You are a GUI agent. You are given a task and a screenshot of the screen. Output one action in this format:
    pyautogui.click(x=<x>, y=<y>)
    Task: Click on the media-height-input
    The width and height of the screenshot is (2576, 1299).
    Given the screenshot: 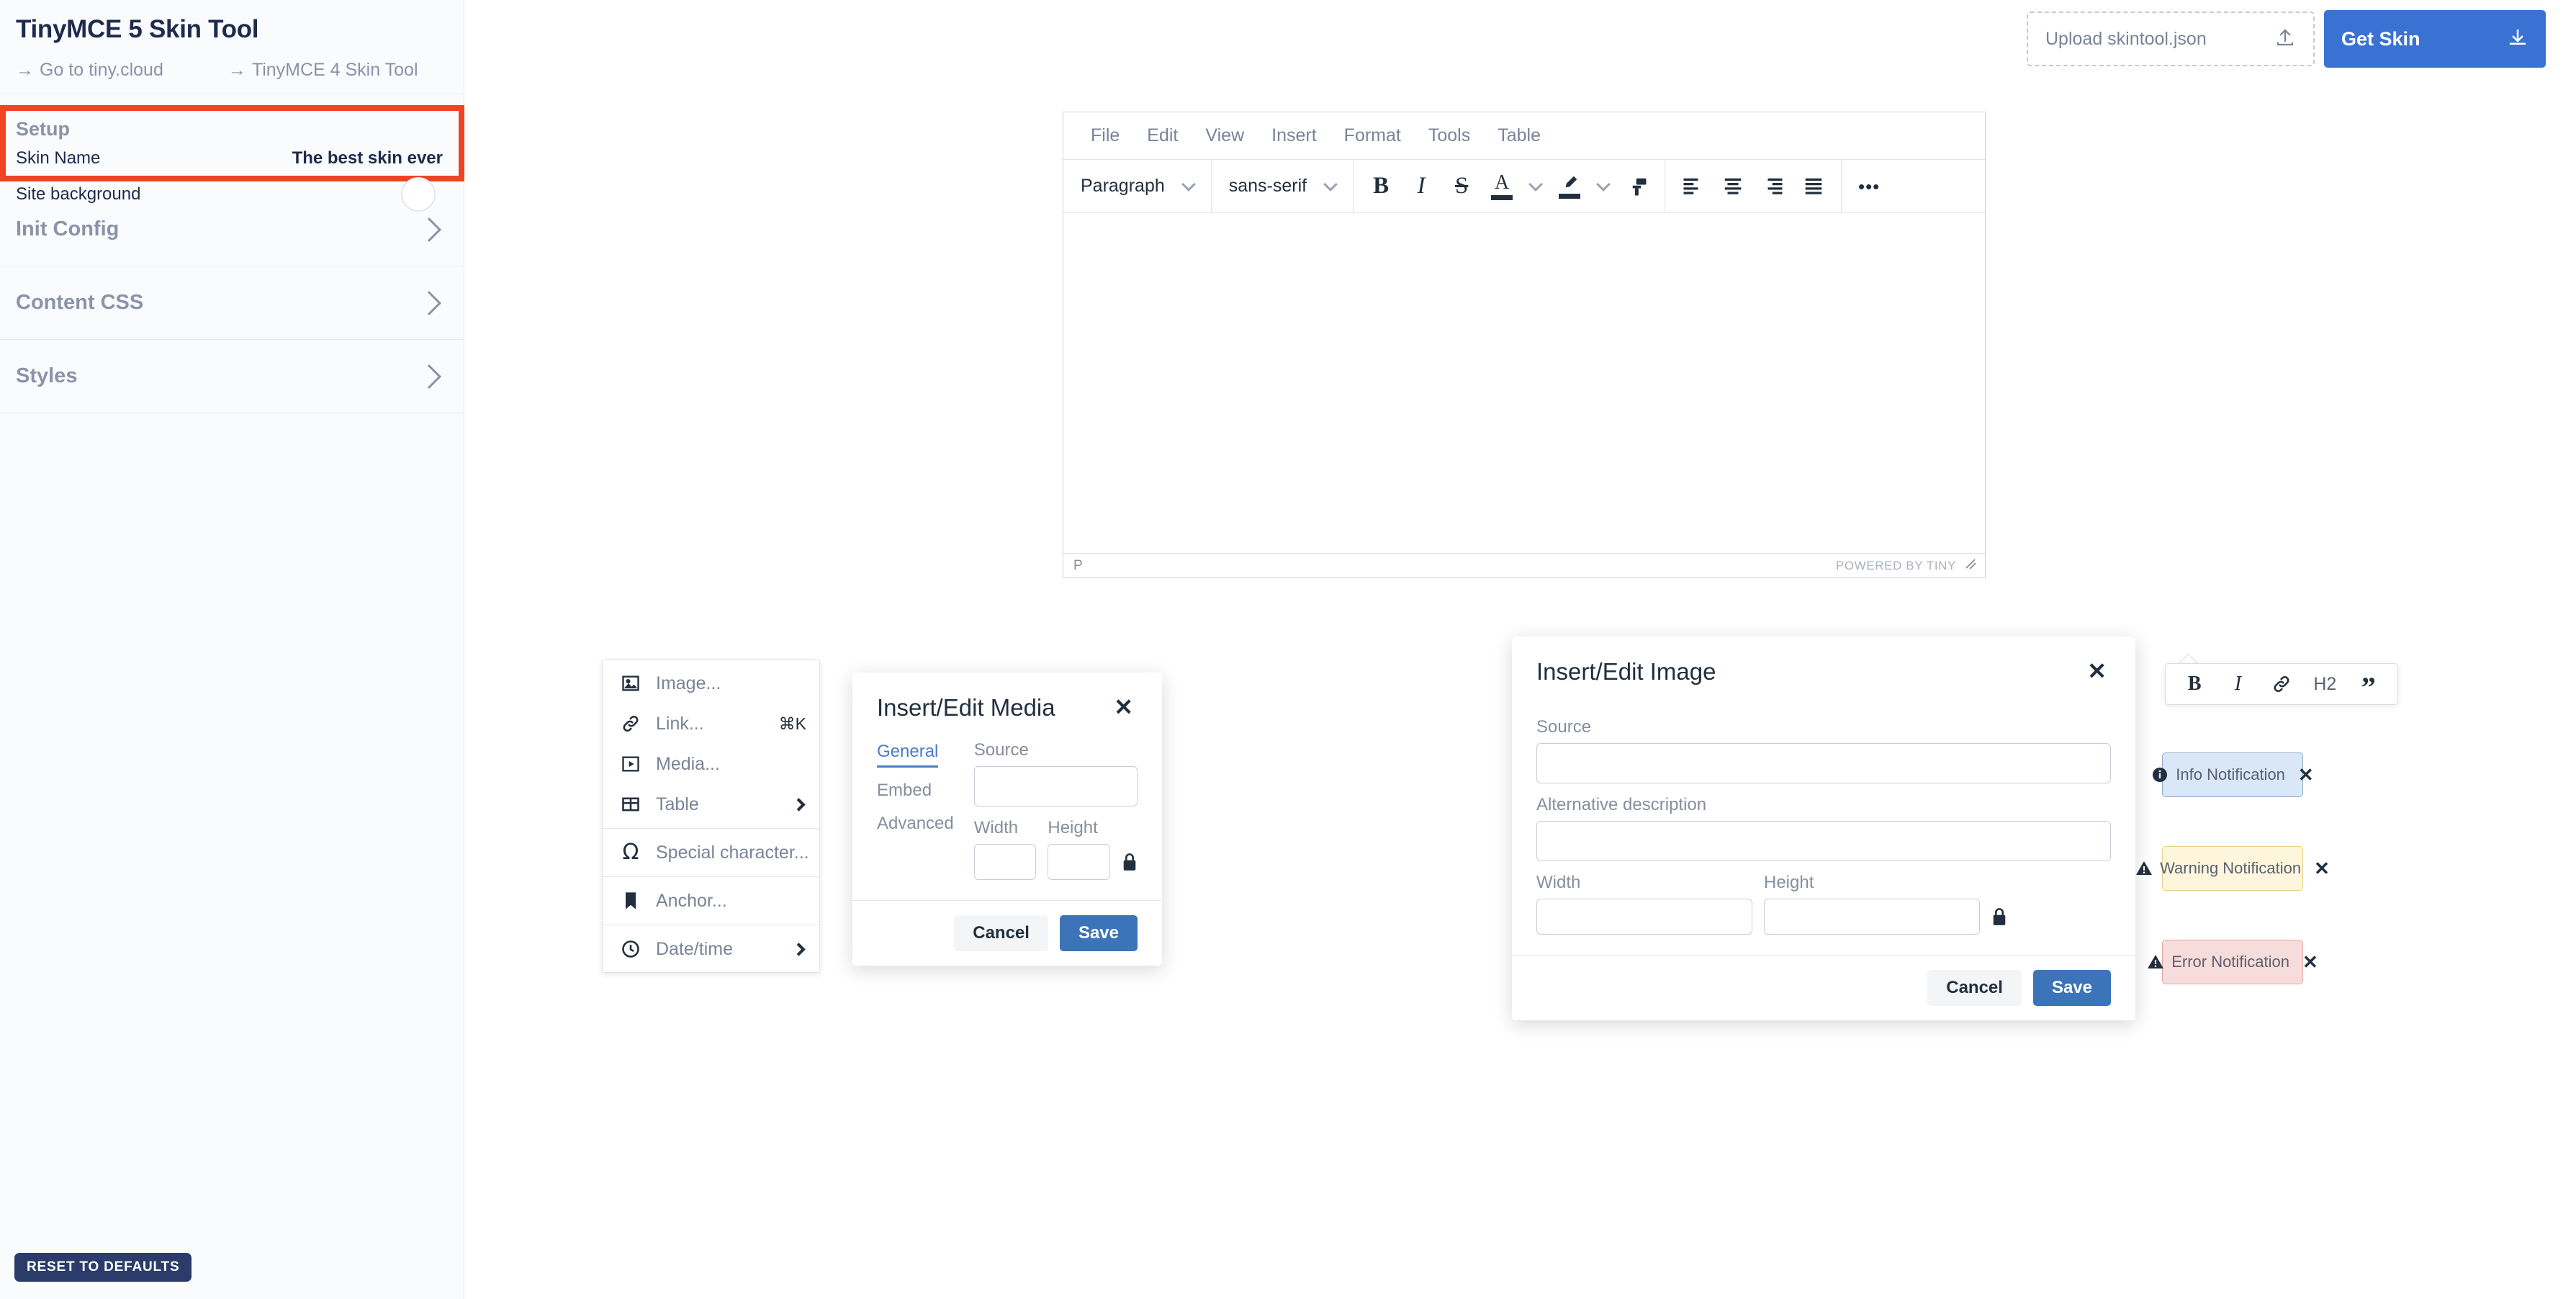 What is the action you would take?
    pyautogui.click(x=1079, y=862)
    